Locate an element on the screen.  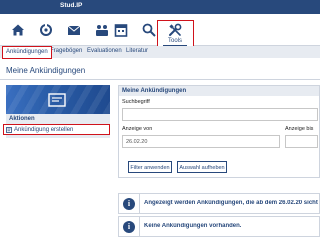
tab-literatur: Literatur is located at coordinates (137, 51).